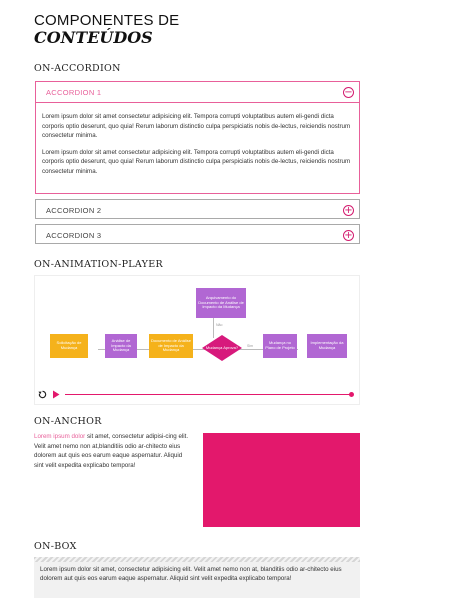  What do you see at coordinates (348, 92) in the screenshot?
I see `minus-circle-icon: −` at bounding box center [348, 92].